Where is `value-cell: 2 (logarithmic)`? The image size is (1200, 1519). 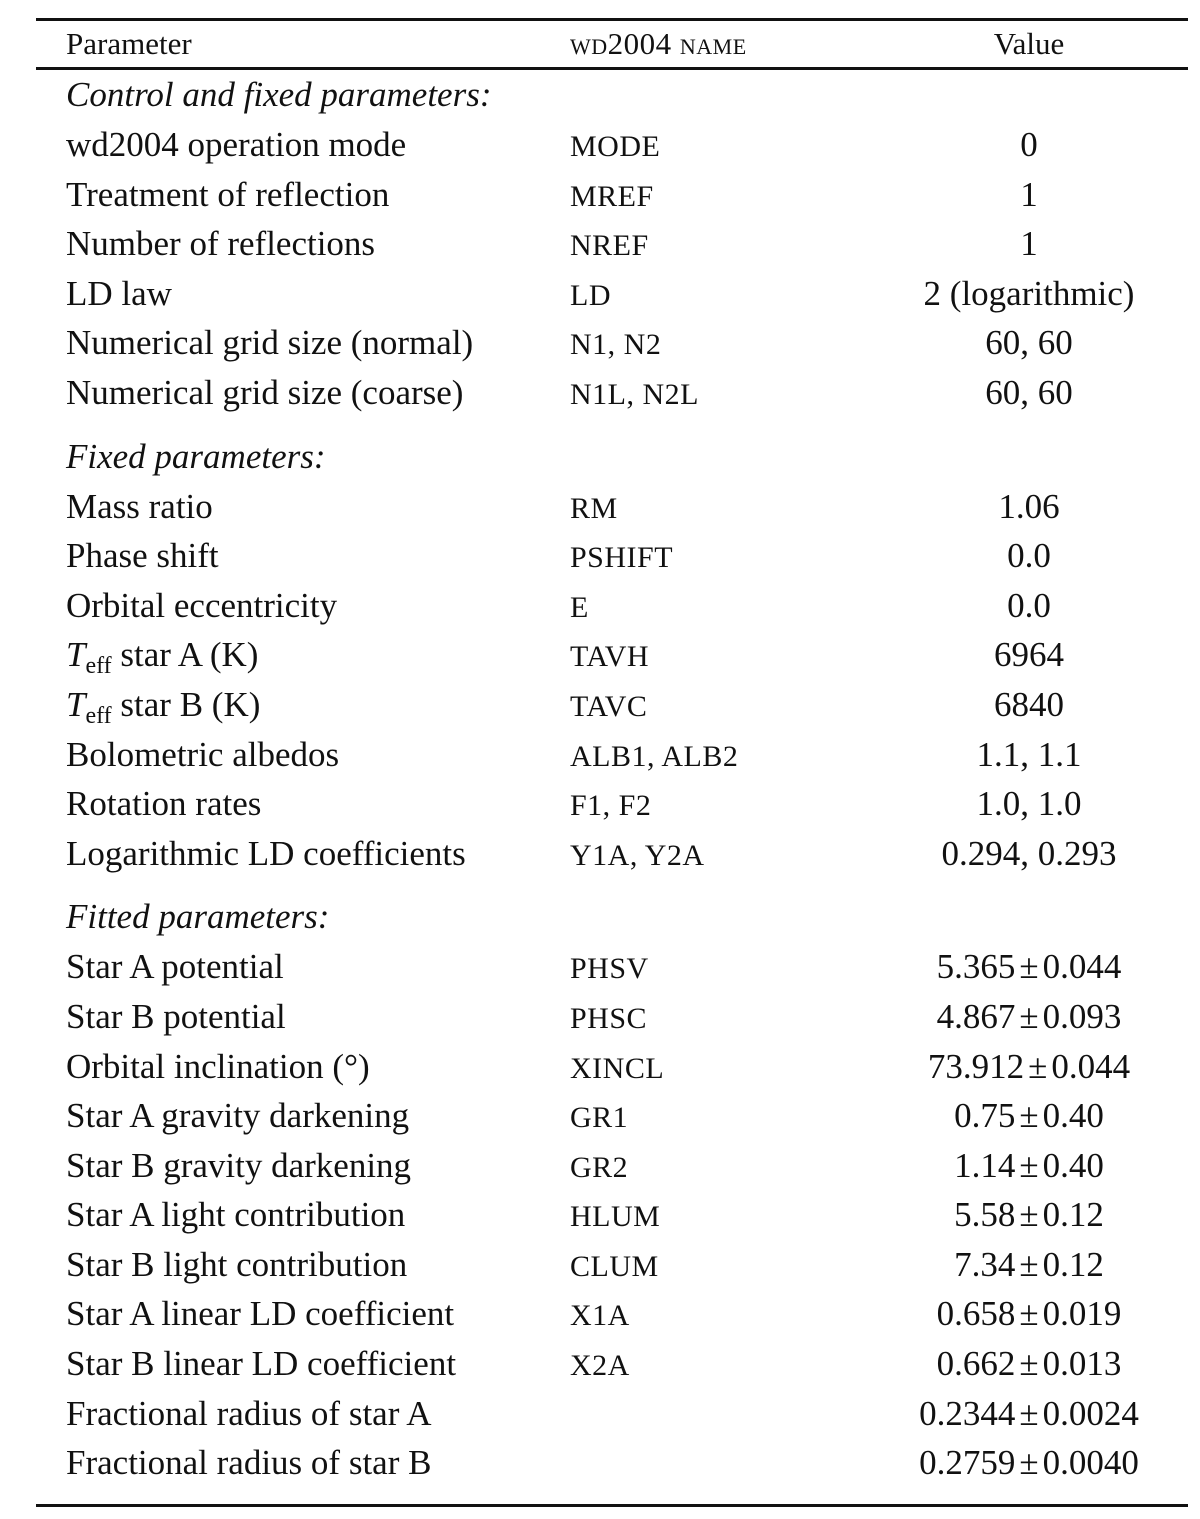 value-cell: 2 (logarithmic) is located at coordinates (1029, 293).